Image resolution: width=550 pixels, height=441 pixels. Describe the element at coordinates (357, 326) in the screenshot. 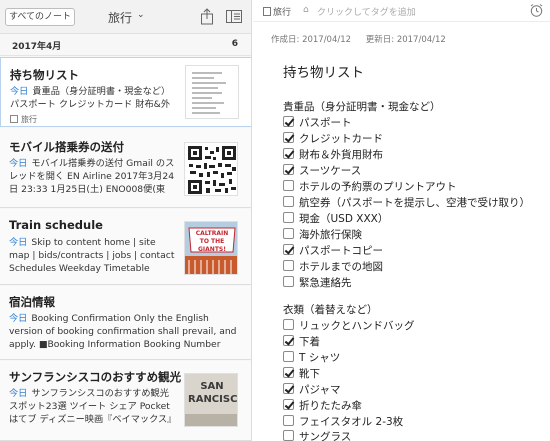

I see `checklist-item-label: リュックとハンドバッグ` at that location.